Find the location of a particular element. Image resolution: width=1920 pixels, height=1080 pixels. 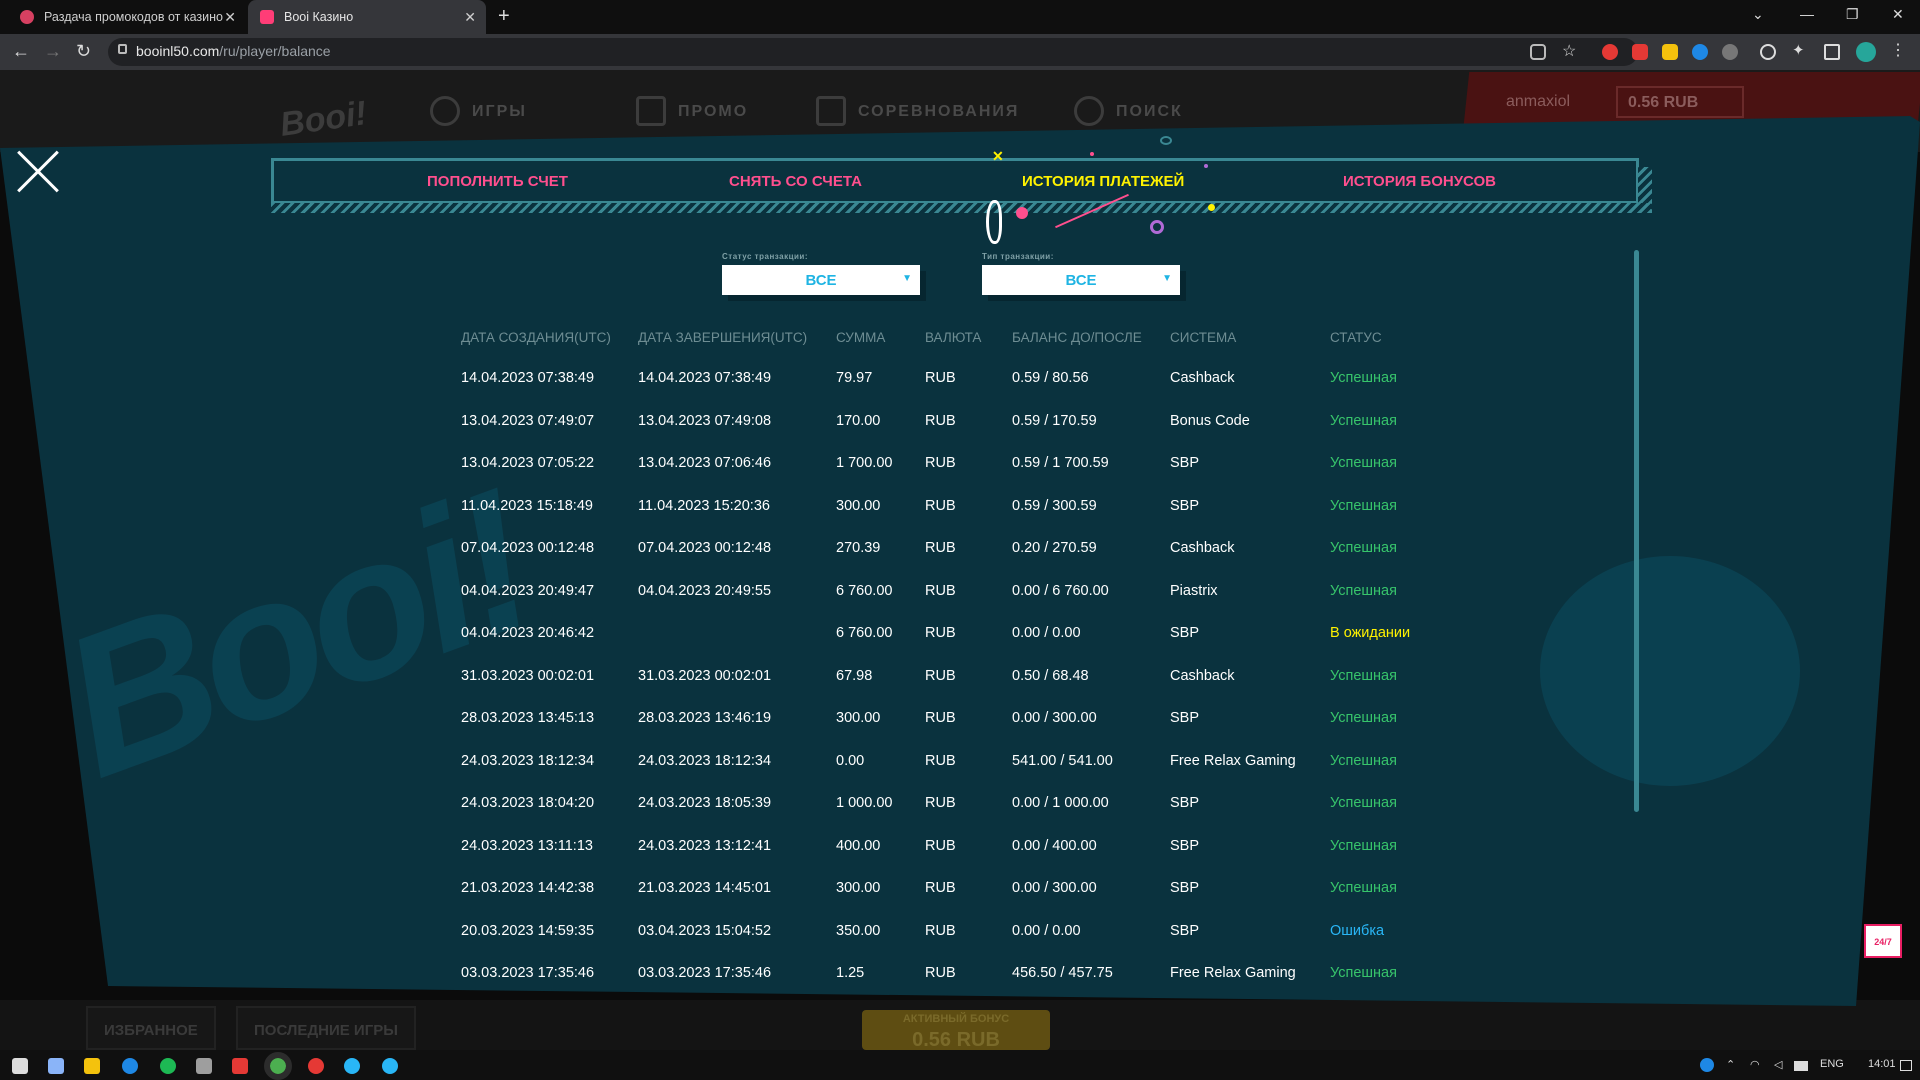

extensions-puzzle-icon: ✦ is located at coordinates (1800, 50).